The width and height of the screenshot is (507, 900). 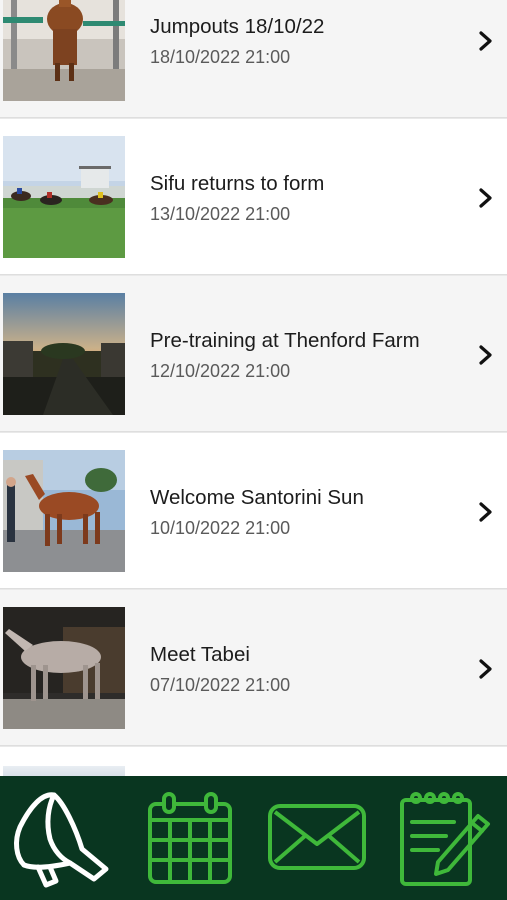 What do you see at coordinates (298, 59) in the screenshot?
I see `news-item-text: Jumpouts 18/10/22 18/10/2022 21:00` at bounding box center [298, 59].